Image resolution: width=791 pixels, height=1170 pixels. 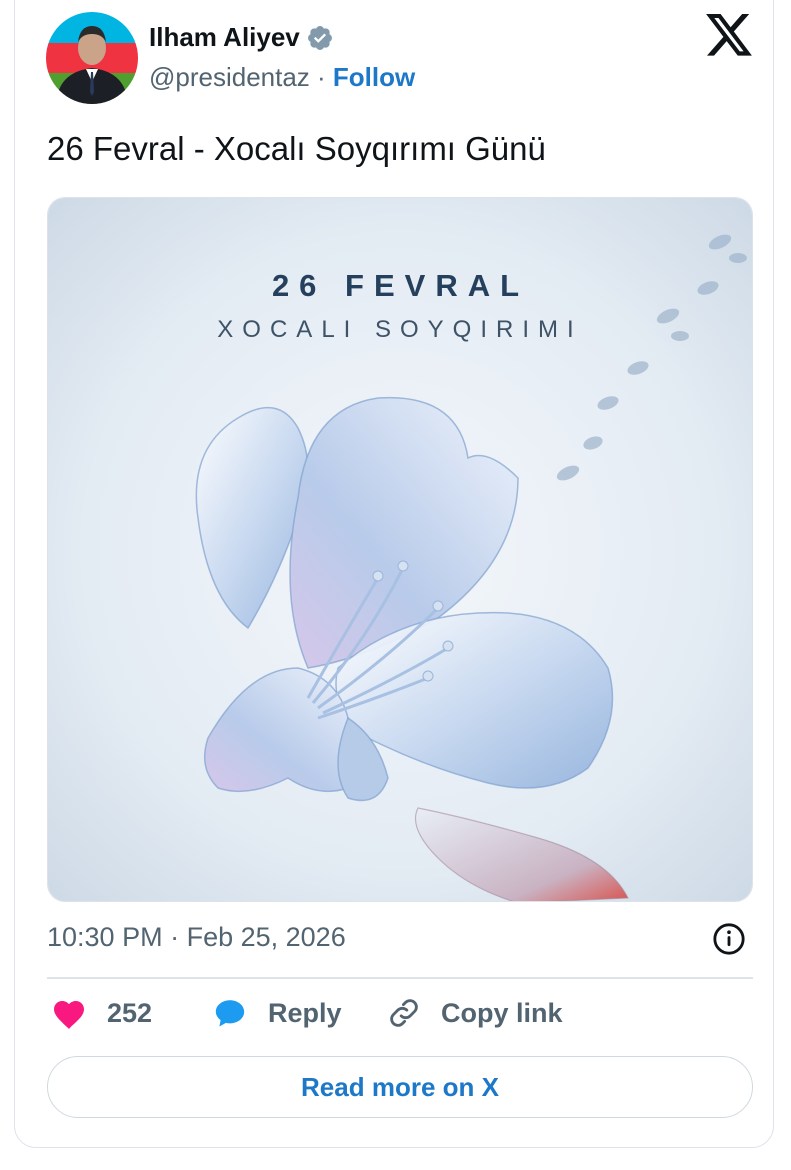 I want to click on media-subtitle: XOCALI SOYQIRIMI, so click(x=400, y=329).